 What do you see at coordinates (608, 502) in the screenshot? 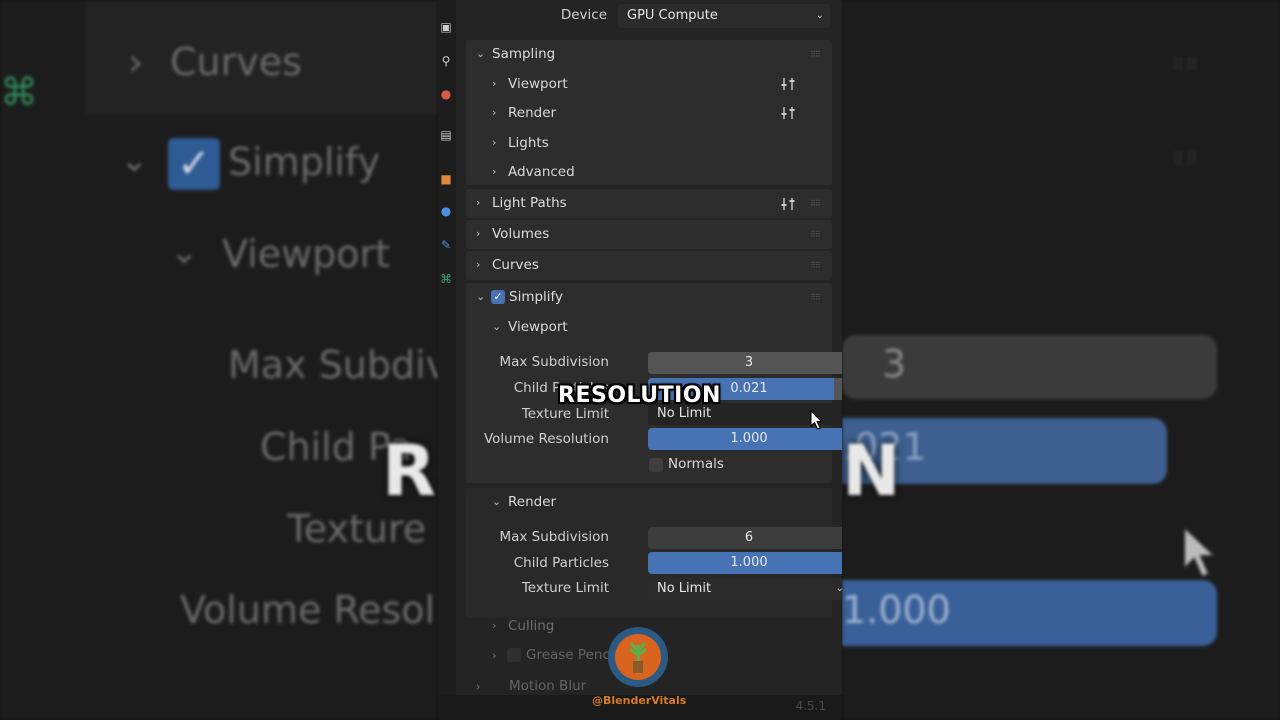
I see `simplify-render-header: Render` at bounding box center [608, 502].